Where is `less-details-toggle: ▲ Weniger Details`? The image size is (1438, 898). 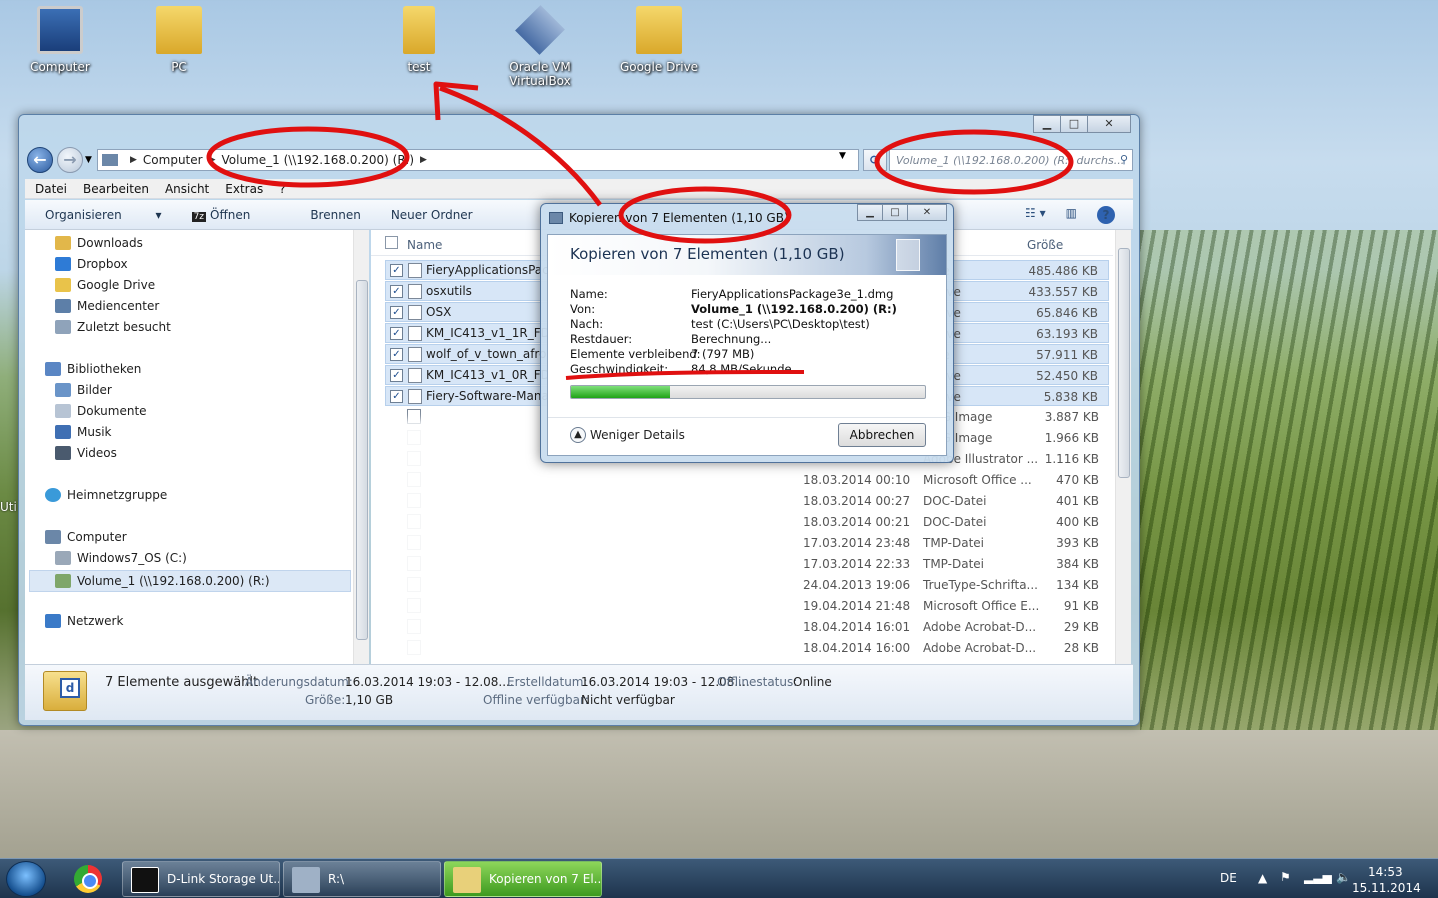 less-details-toggle: ▲ Weniger Details is located at coordinates (627, 435).